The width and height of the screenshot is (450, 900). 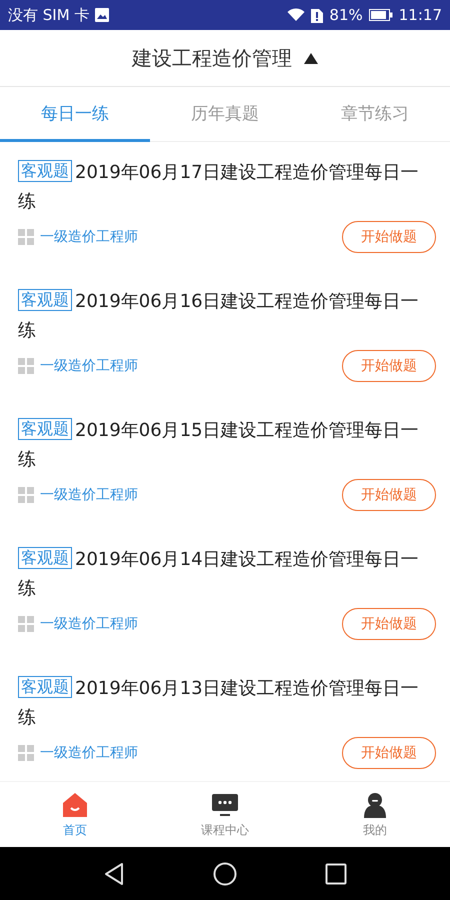 I want to click on exercise-title: 客观题 2019年06月13日建设工程造价管理每日一练, so click(x=227, y=703).